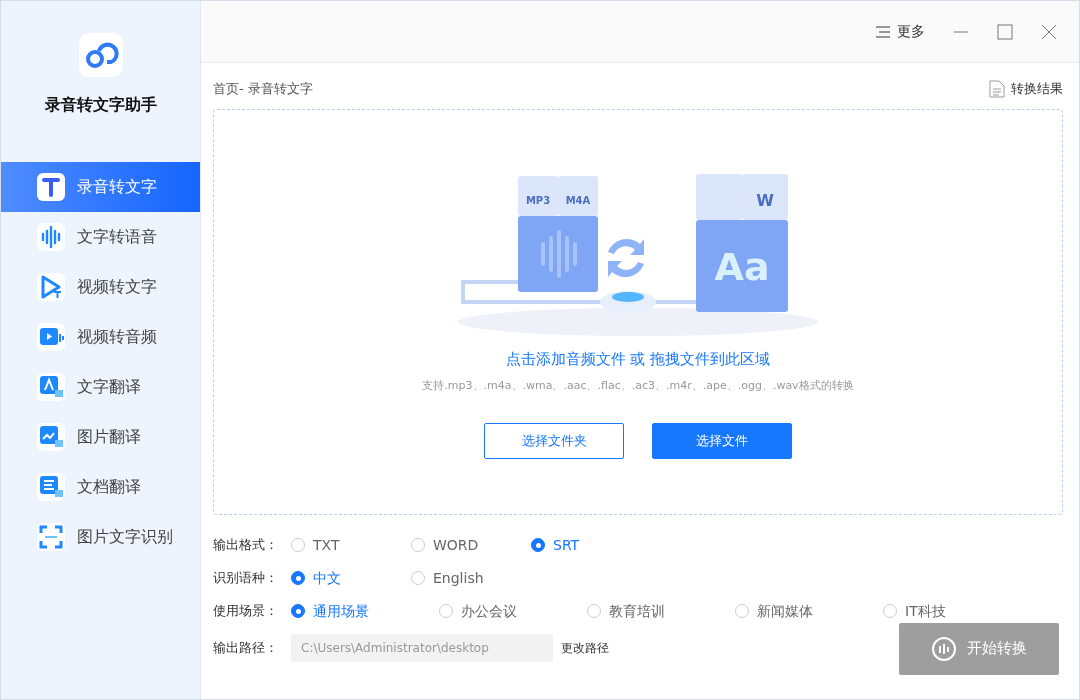 The height and width of the screenshot is (700, 1080). I want to click on radio-option: 通用场景, so click(350, 611).